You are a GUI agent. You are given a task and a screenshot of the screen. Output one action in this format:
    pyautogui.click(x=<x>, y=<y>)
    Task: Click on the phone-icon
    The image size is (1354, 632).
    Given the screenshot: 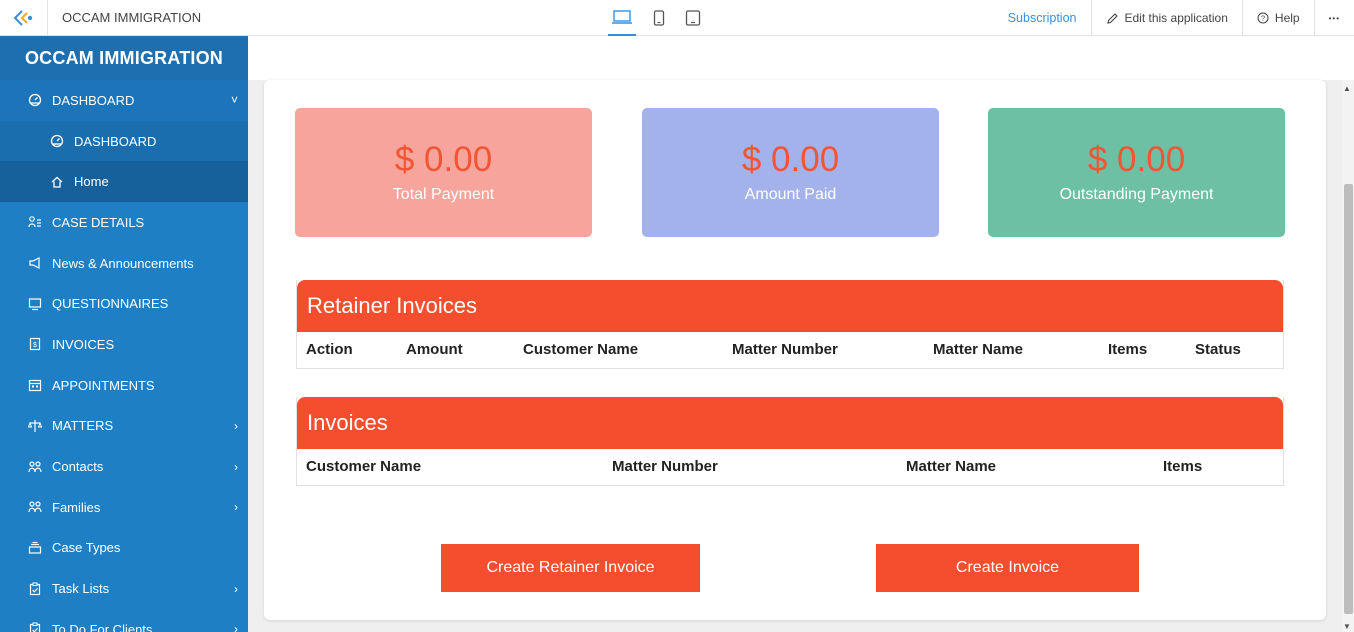 What is the action you would take?
    pyautogui.click(x=659, y=17)
    